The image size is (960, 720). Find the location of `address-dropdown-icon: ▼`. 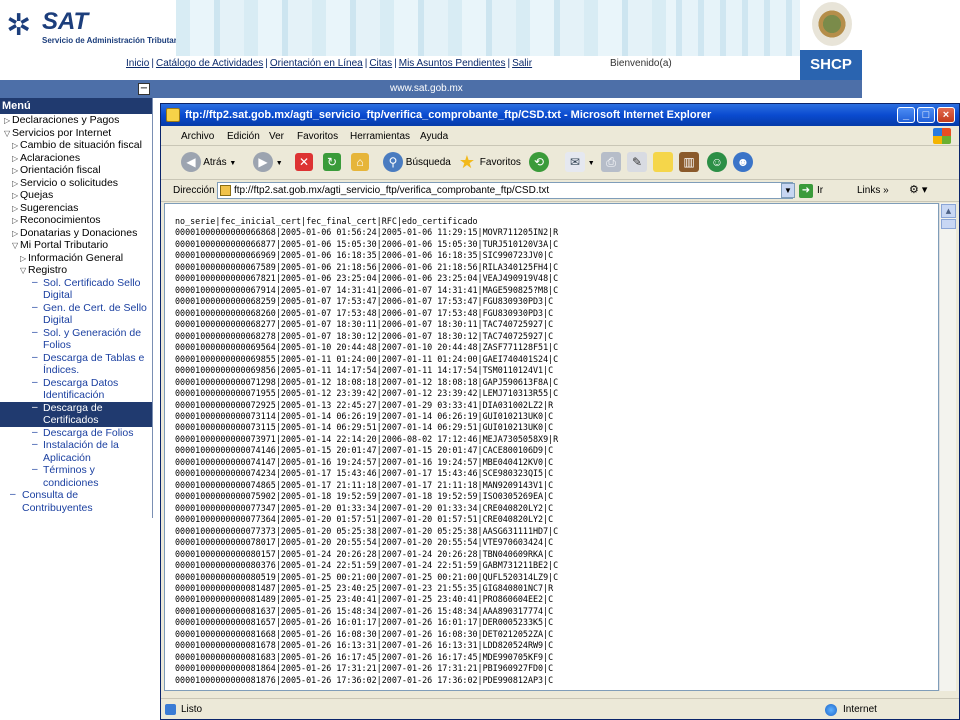

address-dropdown-icon: ▼ is located at coordinates (788, 190).